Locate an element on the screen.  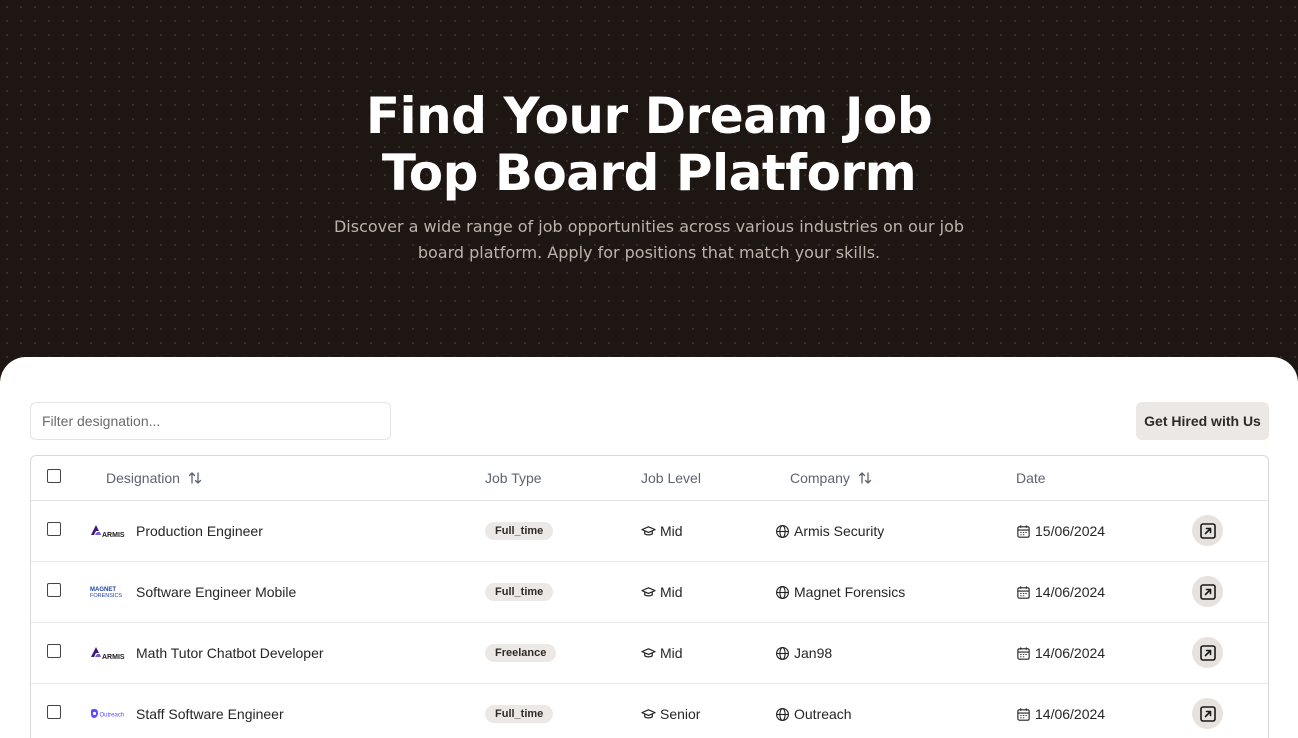
header-company-label: Company is located at coordinates (820, 478).